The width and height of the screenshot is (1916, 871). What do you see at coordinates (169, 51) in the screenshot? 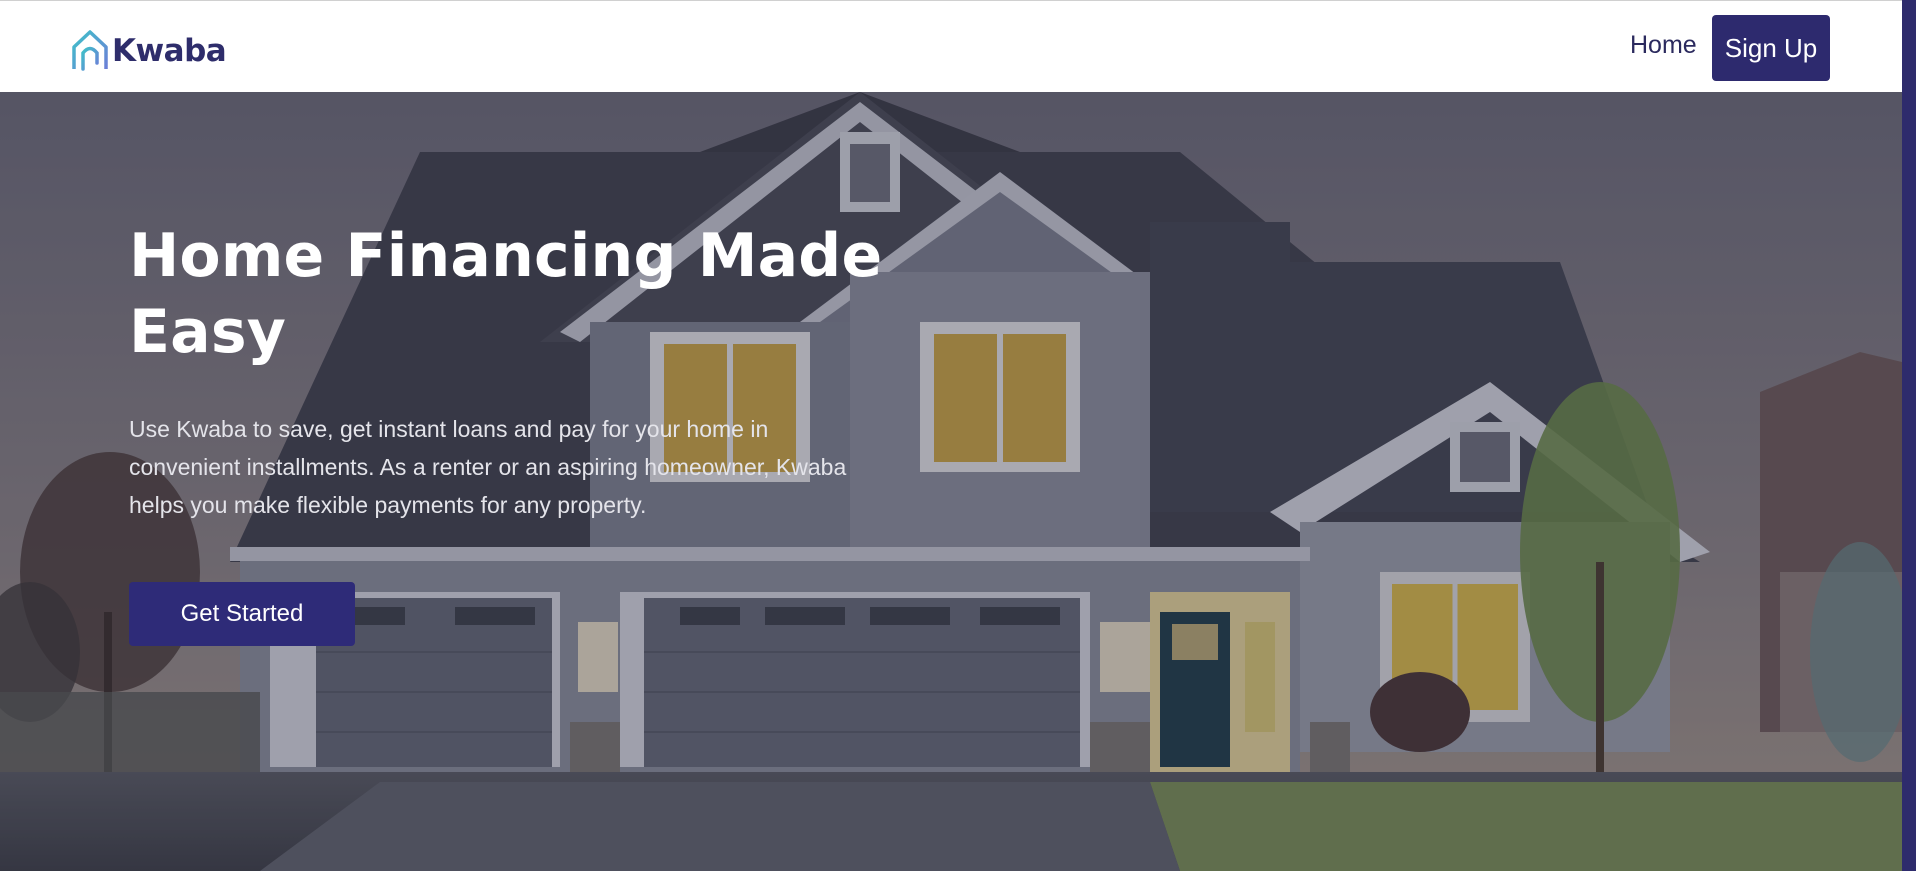
I see `brand-name: Kwaba` at bounding box center [169, 51].